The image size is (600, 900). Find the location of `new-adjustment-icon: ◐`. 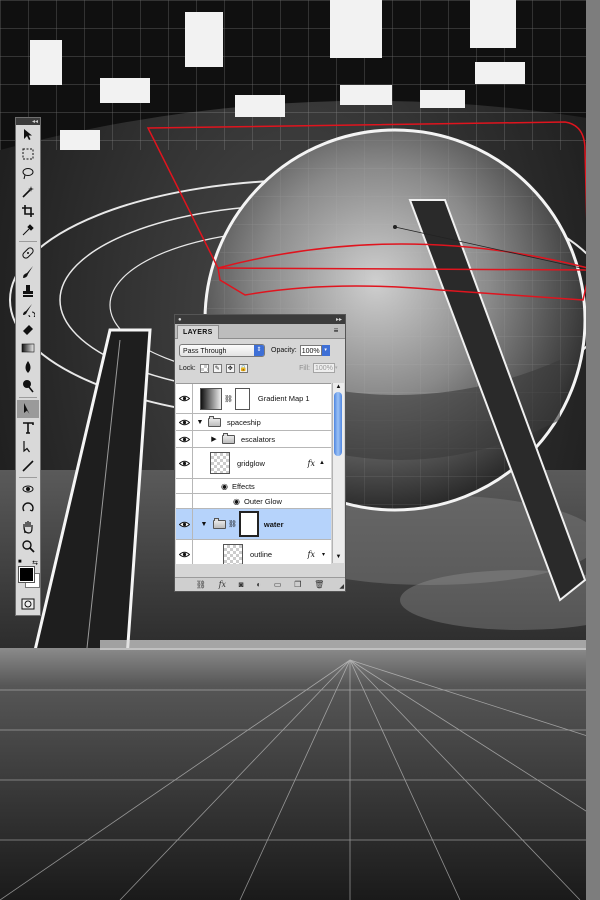

new-adjustment-icon: ◐ is located at coordinates (258, 584).